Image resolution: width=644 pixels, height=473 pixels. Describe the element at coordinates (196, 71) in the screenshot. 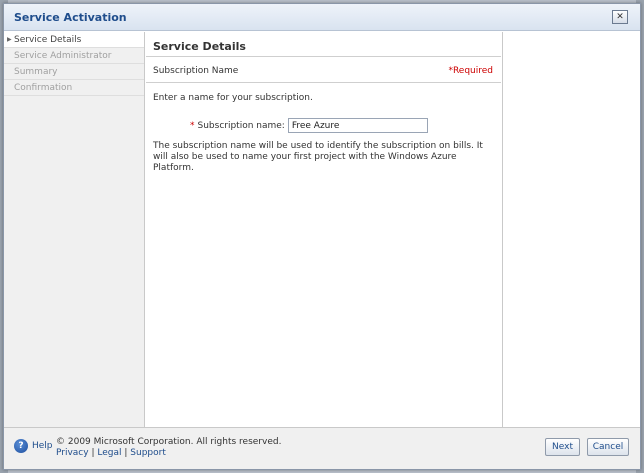

I see `sub-header: Subscription Name` at that location.